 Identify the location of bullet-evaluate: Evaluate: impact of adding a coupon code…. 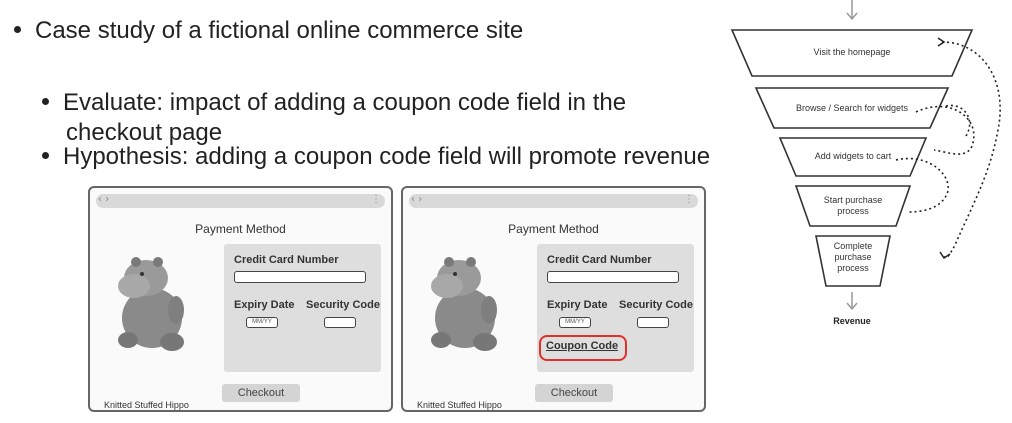
(367, 118).